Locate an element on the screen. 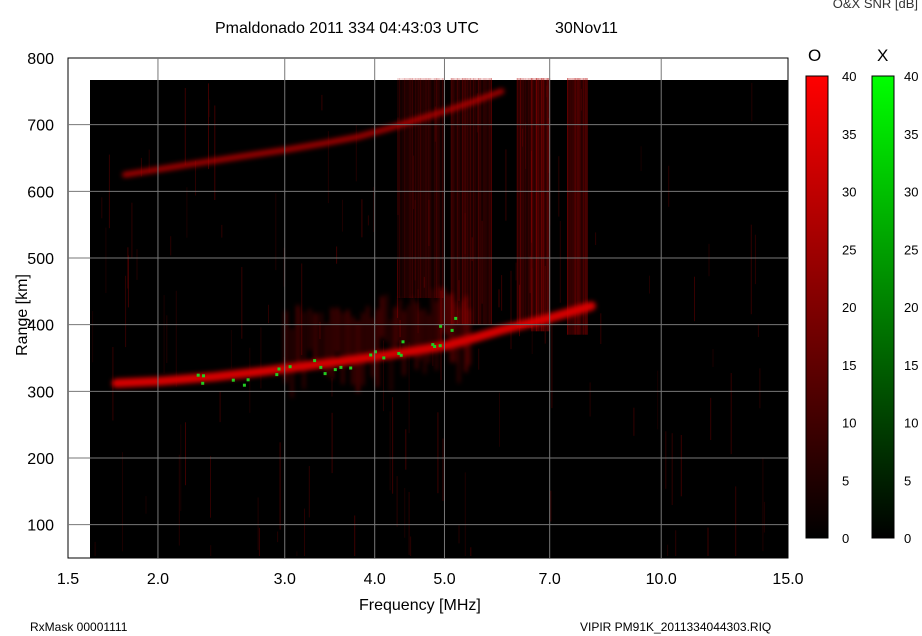 The image size is (922, 636). colorbar-tick-label: 40 is located at coordinates (911, 76).